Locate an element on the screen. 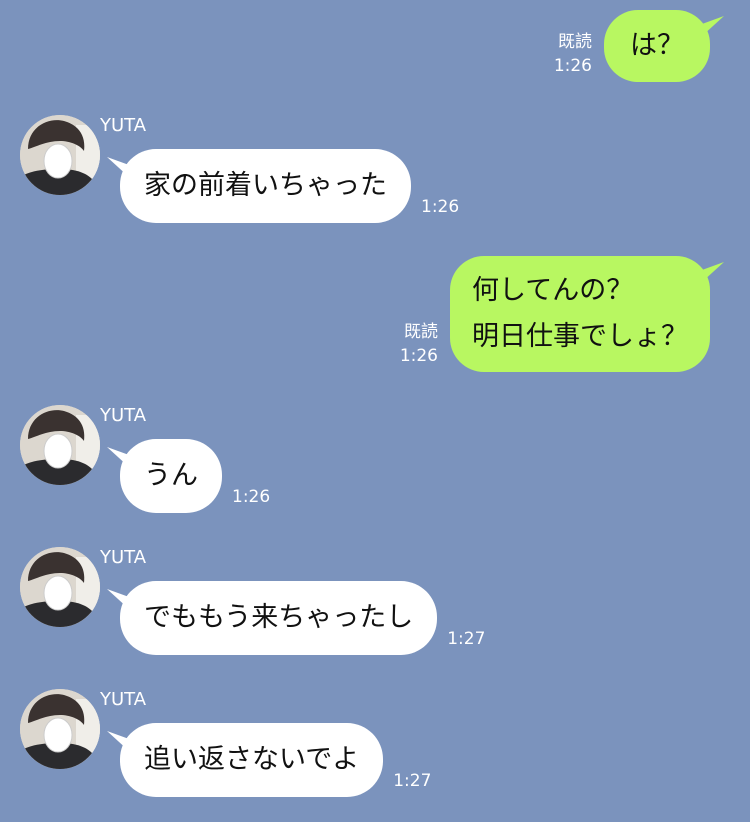 This screenshot has width=750, height=822. outgoing-message: 既読 1:26 何してんの？ 明日仕事でしょ？ is located at coordinates (555, 314).